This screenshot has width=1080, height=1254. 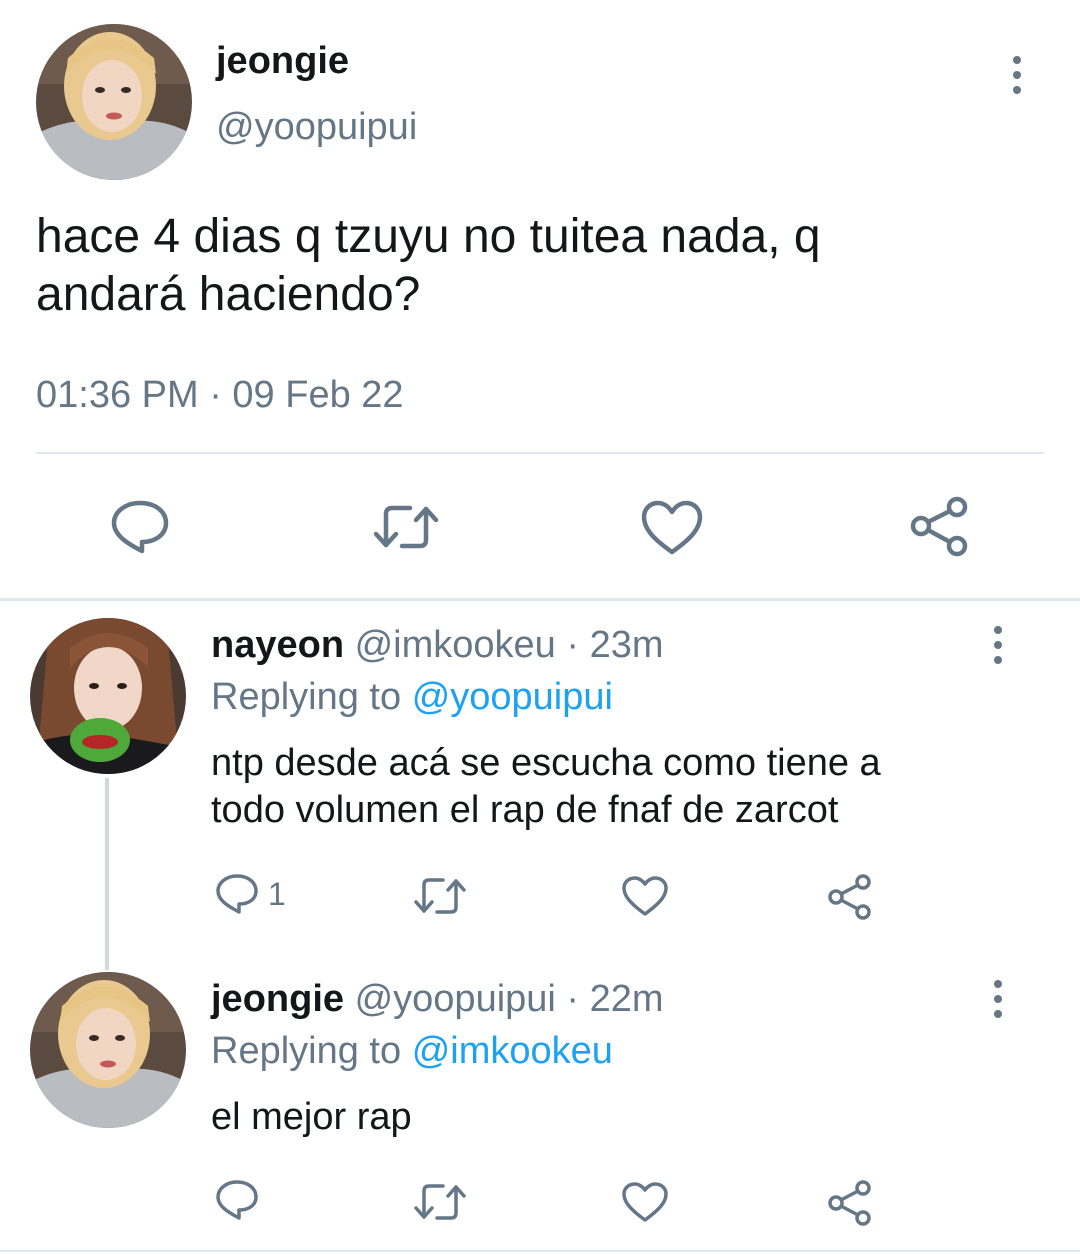 What do you see at coordinates (228, 294) in the screenshot?
I see `tweet-text-line: andará haciendo?` at bounding box center [228, 294].